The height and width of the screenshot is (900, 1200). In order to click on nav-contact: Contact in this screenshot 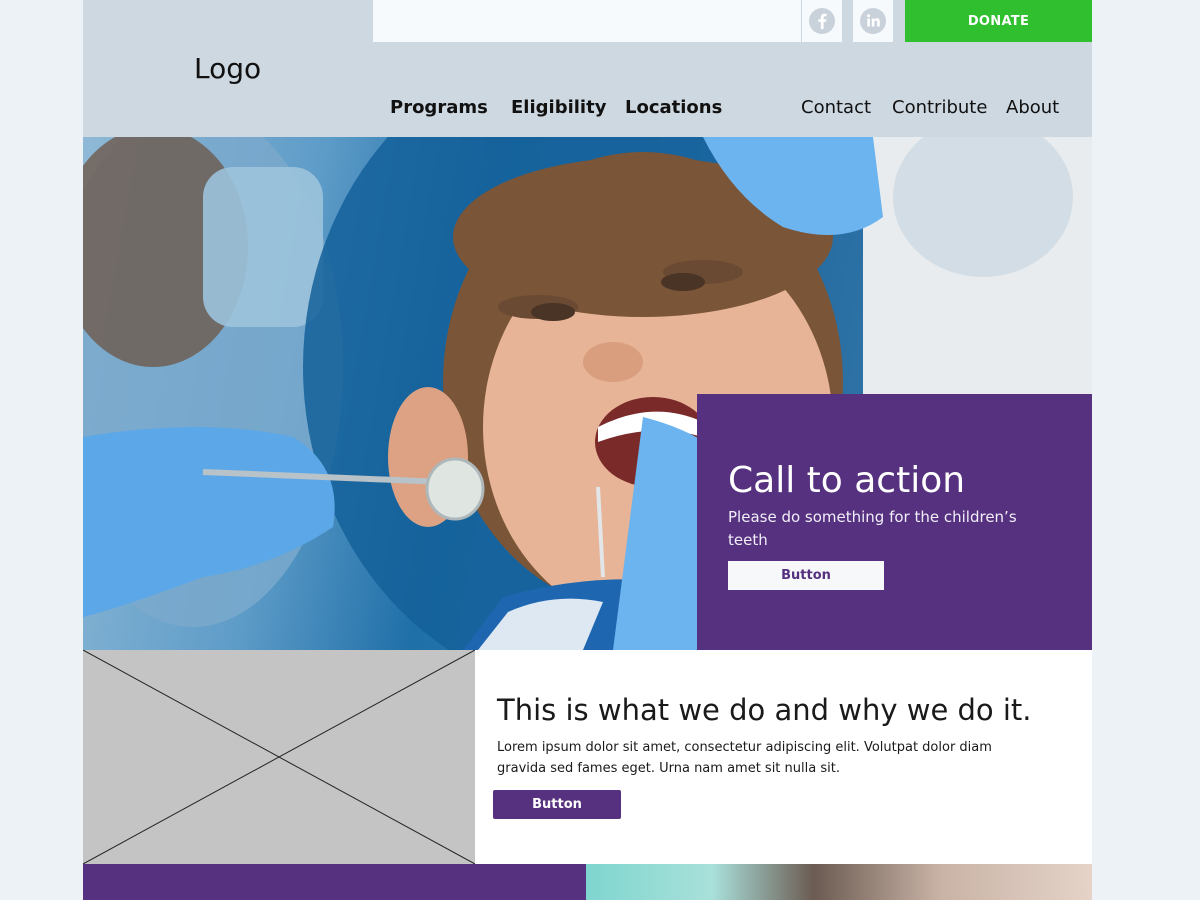, I will do `click(836, 107)`.